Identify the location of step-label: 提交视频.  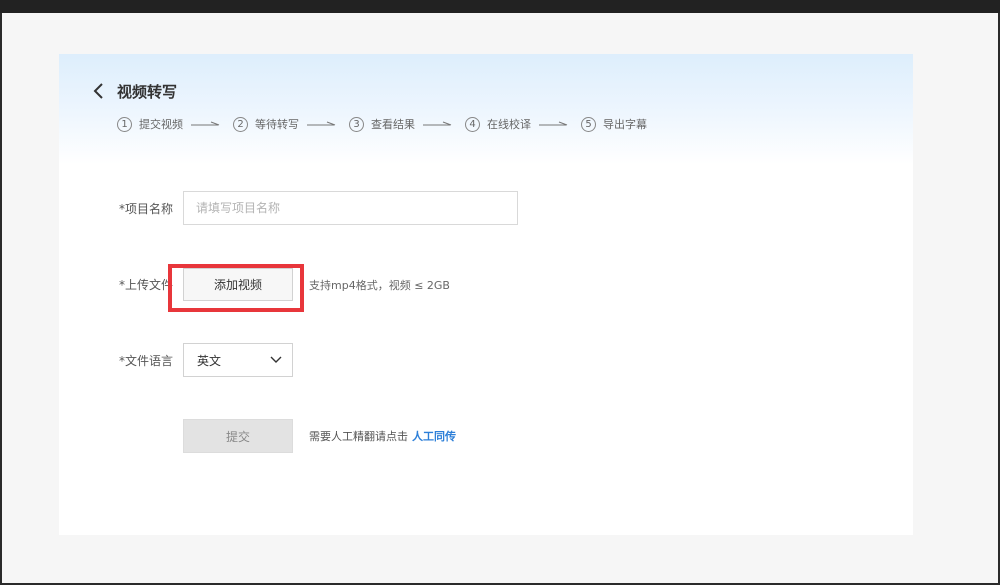
(161, 124).